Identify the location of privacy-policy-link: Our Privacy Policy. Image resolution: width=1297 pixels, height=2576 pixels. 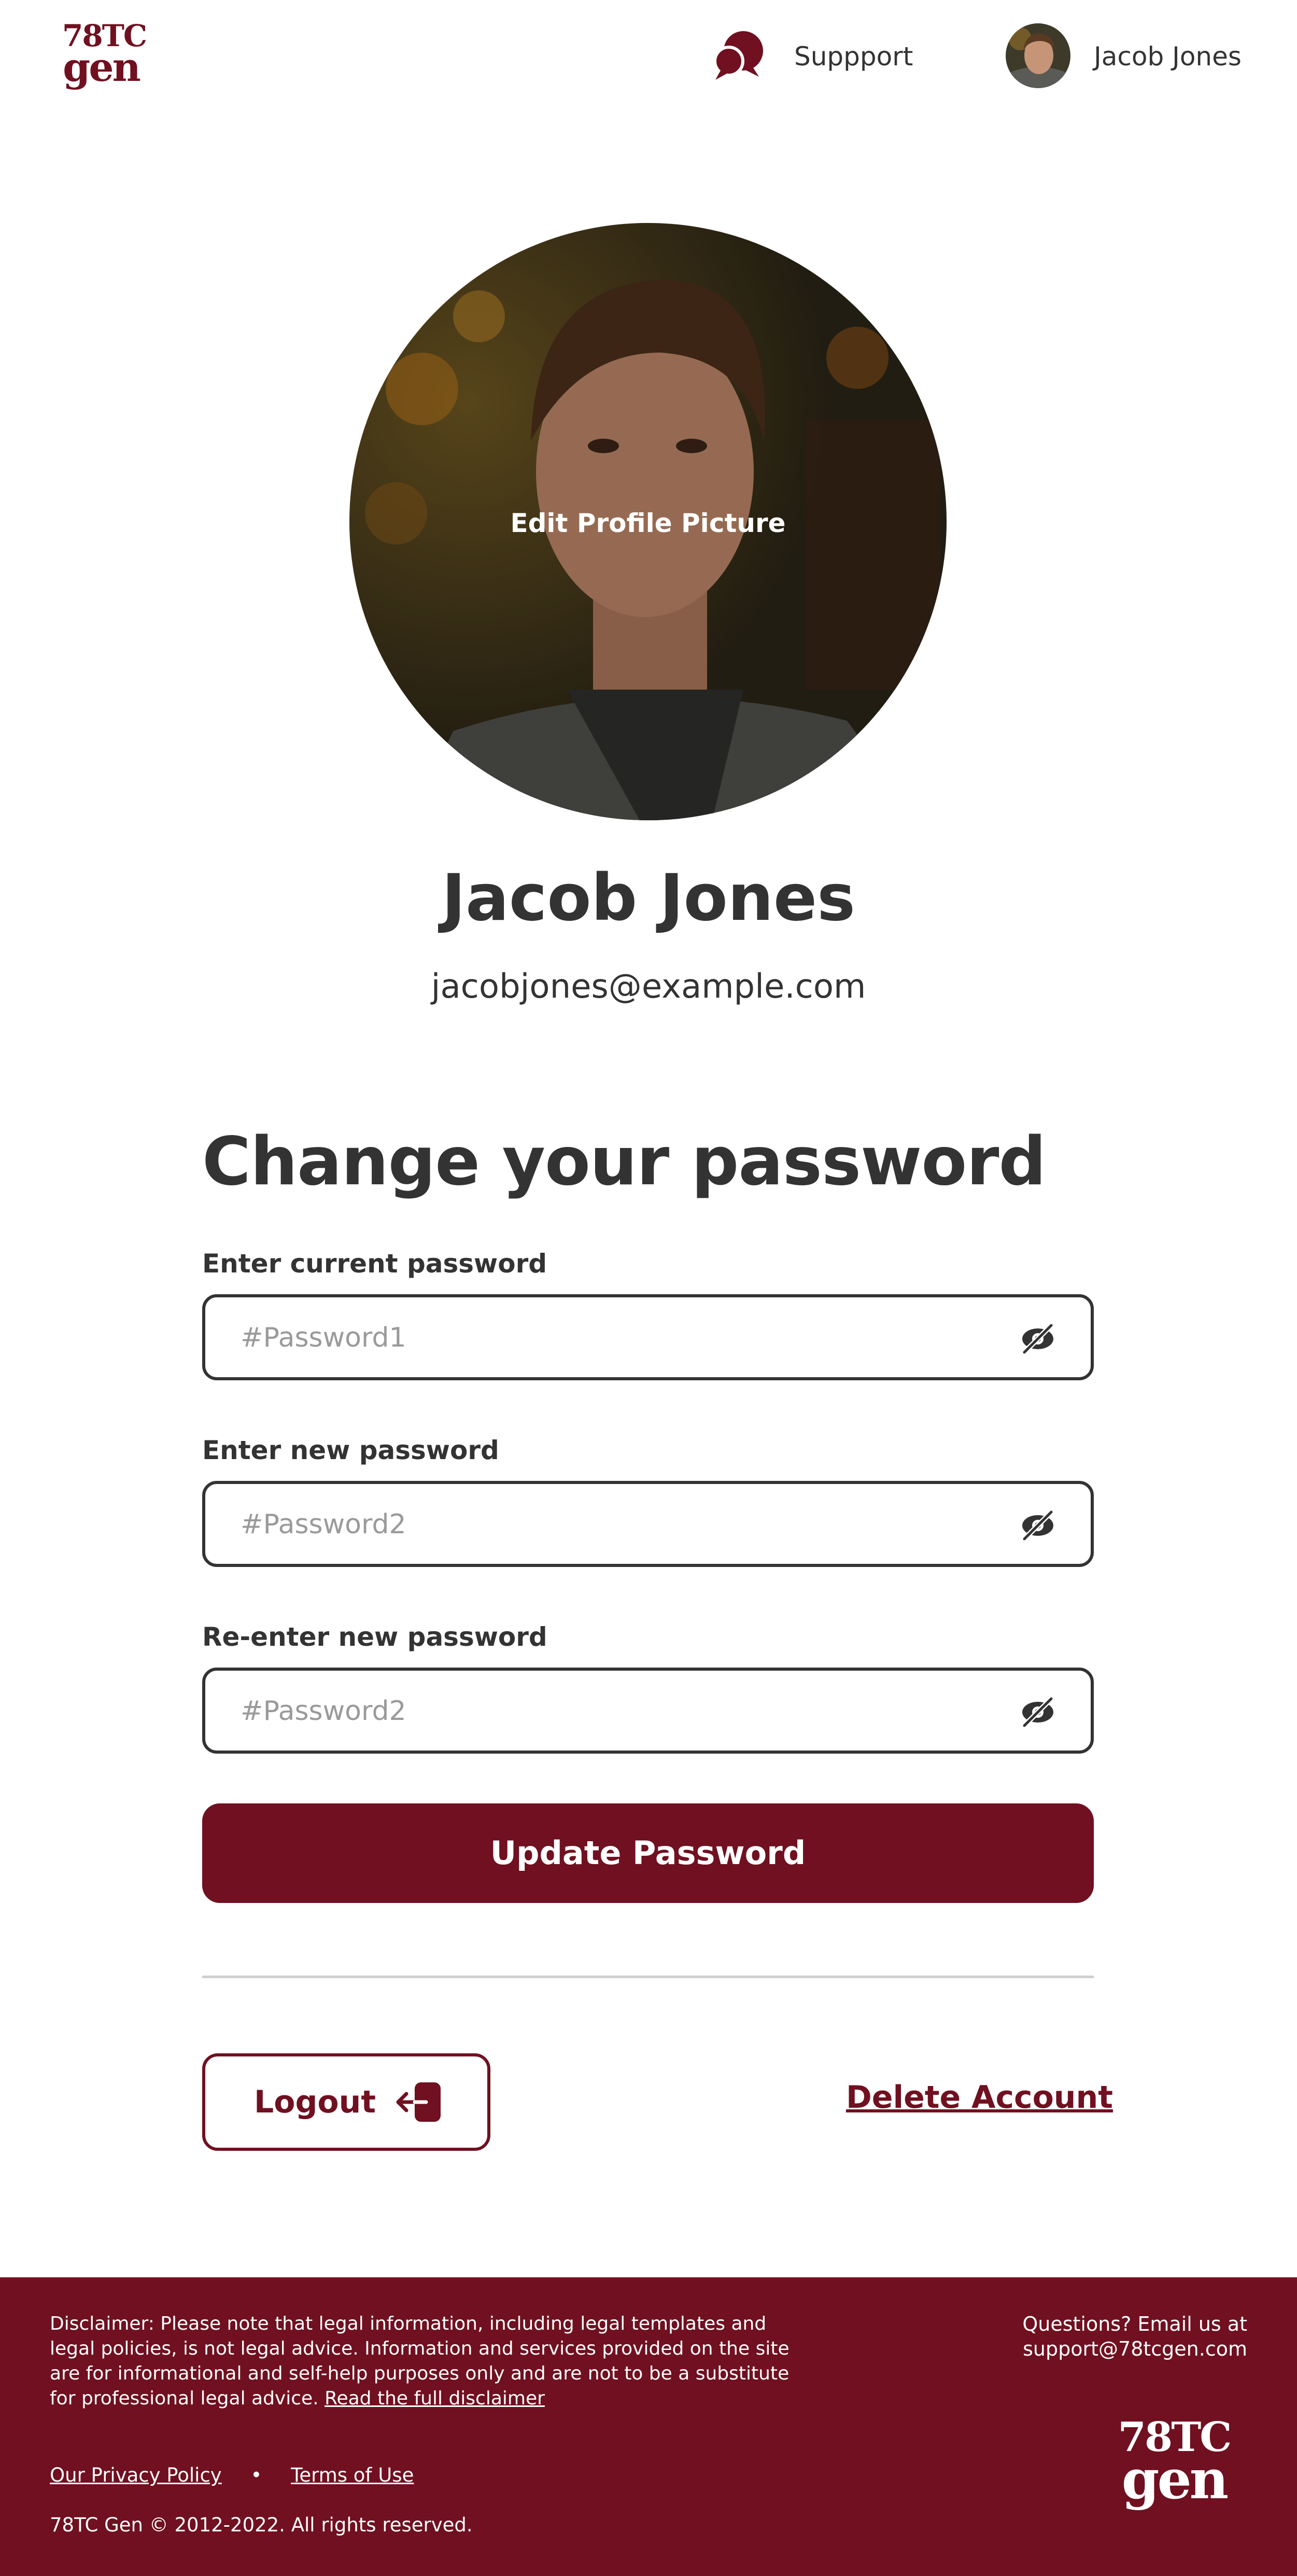
(136, 2475).